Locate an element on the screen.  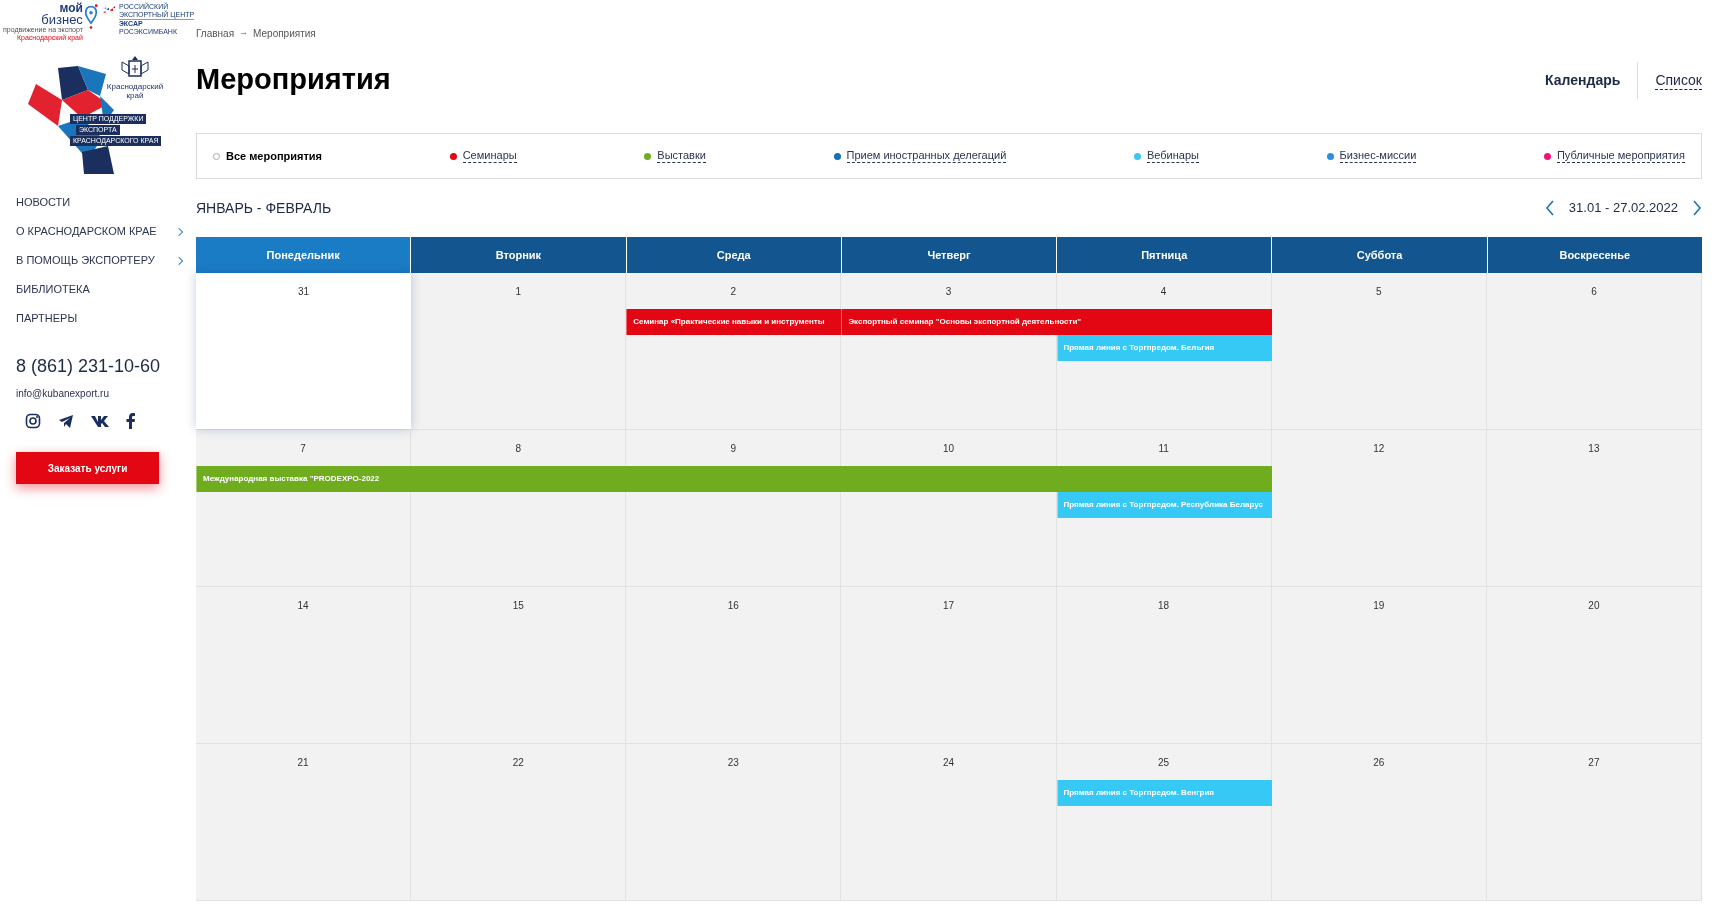
weekday-header: Воскресенье is located at coordinates (1594, 255).